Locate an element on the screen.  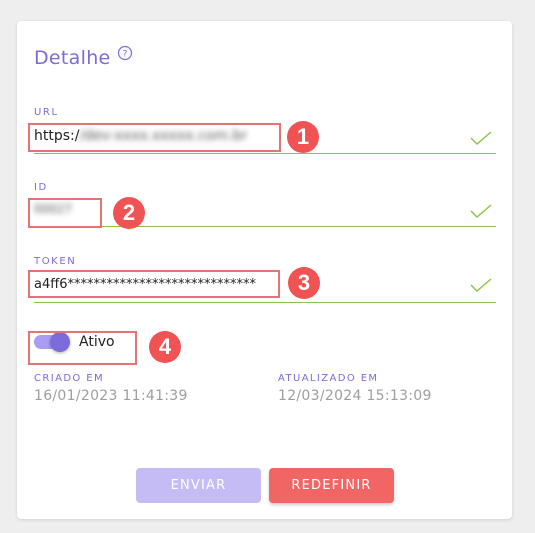
created-info: CRIADO EM 16/01/2023 11:41:39 is located at coordinates (111, 388).